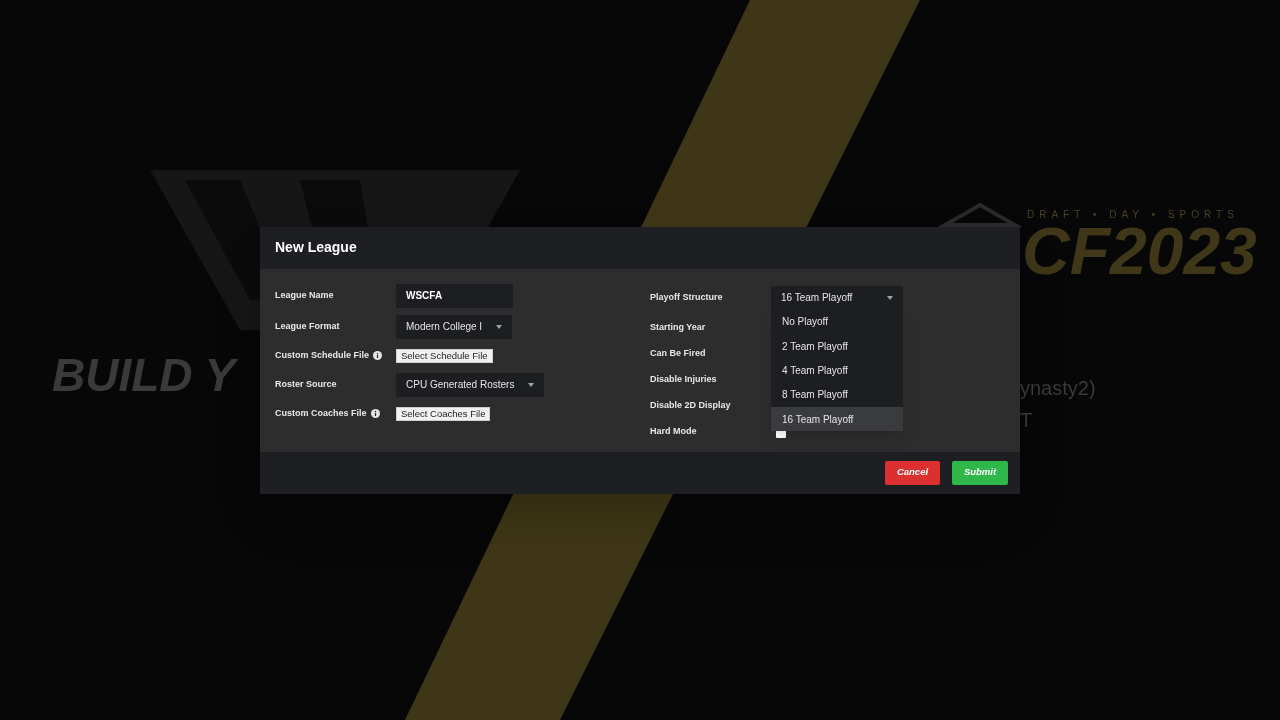  I want to click on field-label: Disable 2D Display, so click(690, 405).